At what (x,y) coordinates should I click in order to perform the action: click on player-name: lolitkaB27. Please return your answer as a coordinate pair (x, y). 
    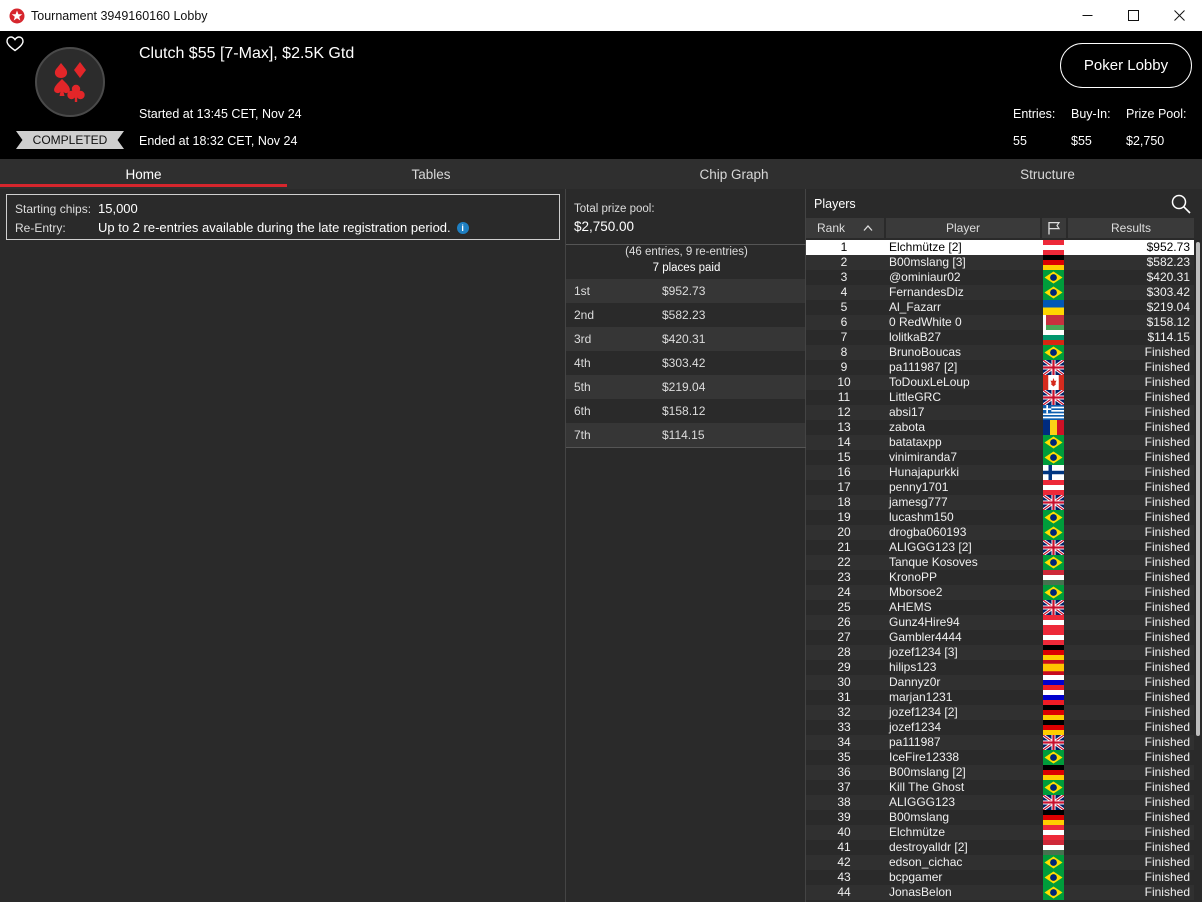
    Looking at the image, I should click on (915, 337).